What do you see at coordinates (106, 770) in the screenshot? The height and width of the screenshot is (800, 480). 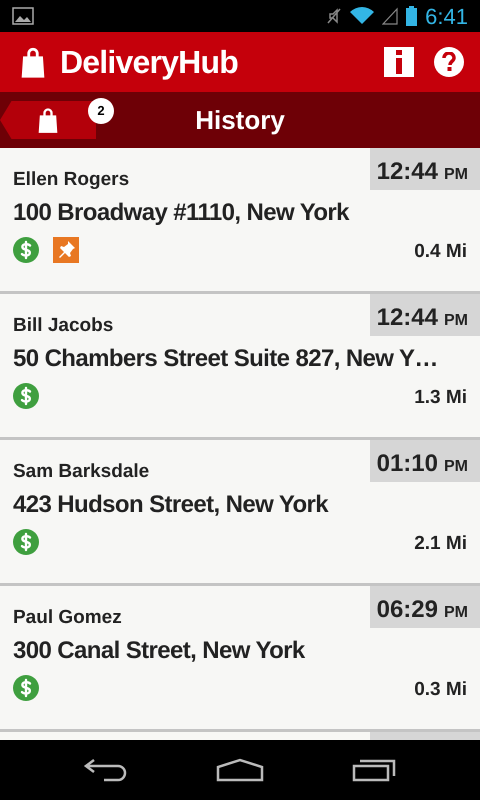 I see `back-icon` at bounding box center [106, 770].